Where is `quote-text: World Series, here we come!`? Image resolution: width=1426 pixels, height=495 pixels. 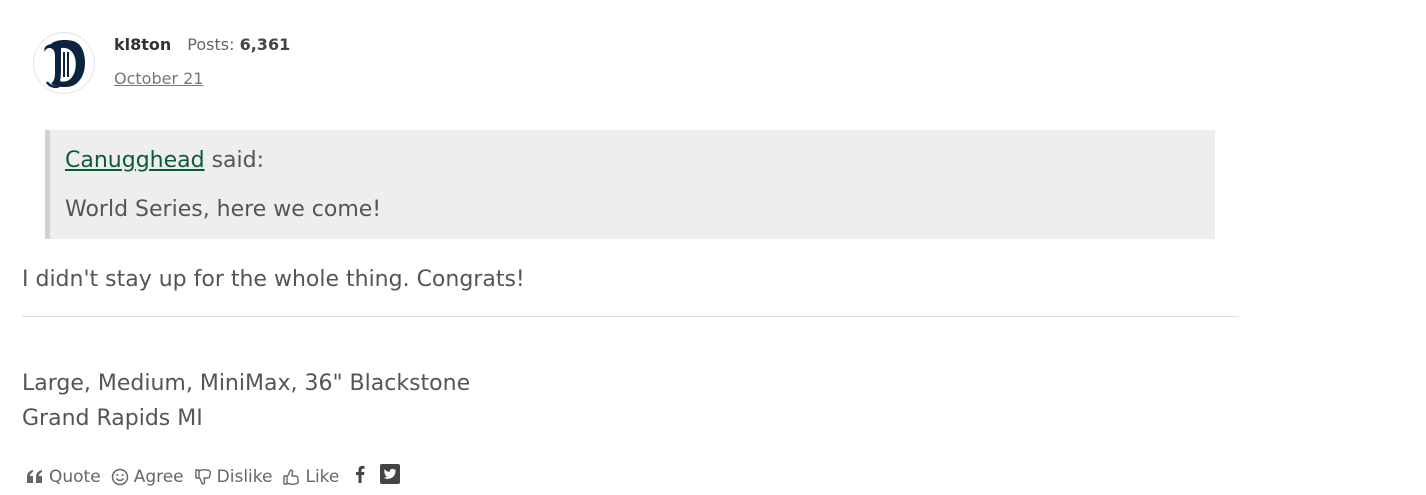
quote-text: World Series, here we come! is located at coordinates (223, 209).